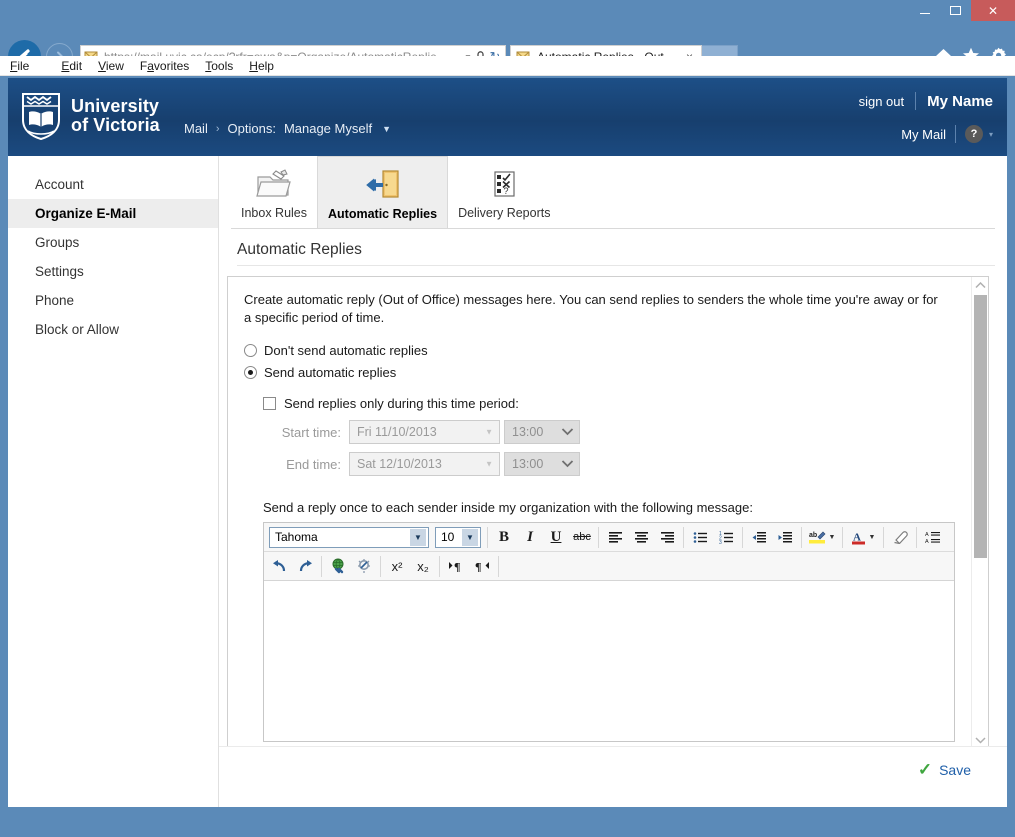 The image size is (1015, 837). Describe the element at coordinates (606, 350) in the screenshot. I see `radio-dont-send-automatic-replies: Don't send automatic replies` at that location.